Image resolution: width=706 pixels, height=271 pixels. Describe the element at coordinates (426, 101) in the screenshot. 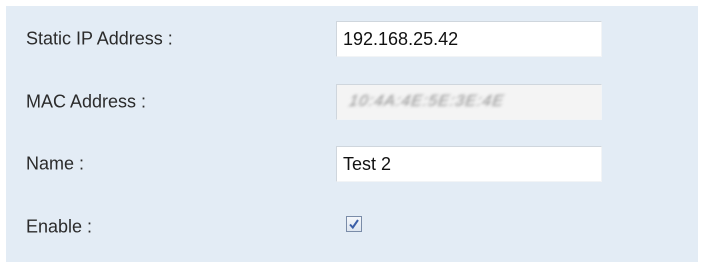

I see `mac-address-obscured-value: 10:4A:4E:5E:3E:4E` at that location.